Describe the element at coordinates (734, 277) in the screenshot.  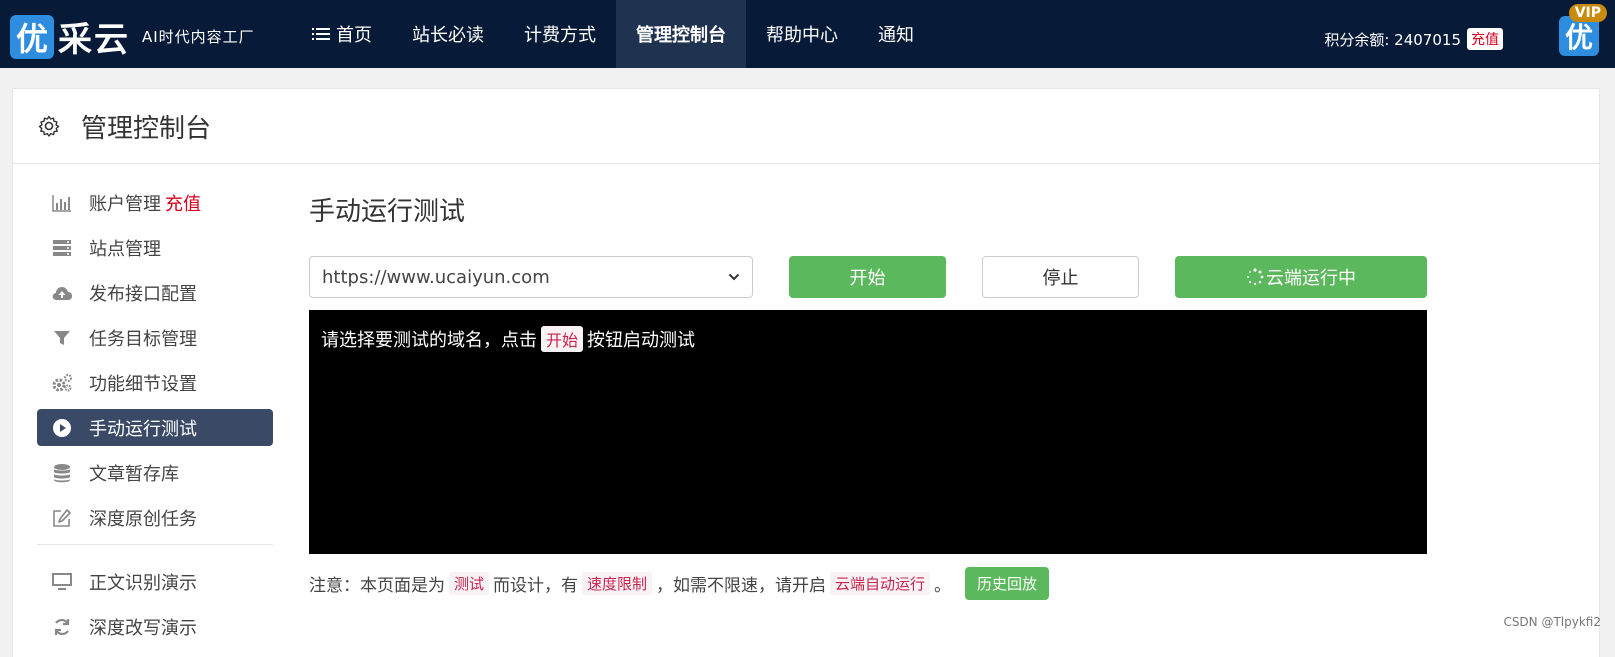
I see `chevron-down-icon` at that location.